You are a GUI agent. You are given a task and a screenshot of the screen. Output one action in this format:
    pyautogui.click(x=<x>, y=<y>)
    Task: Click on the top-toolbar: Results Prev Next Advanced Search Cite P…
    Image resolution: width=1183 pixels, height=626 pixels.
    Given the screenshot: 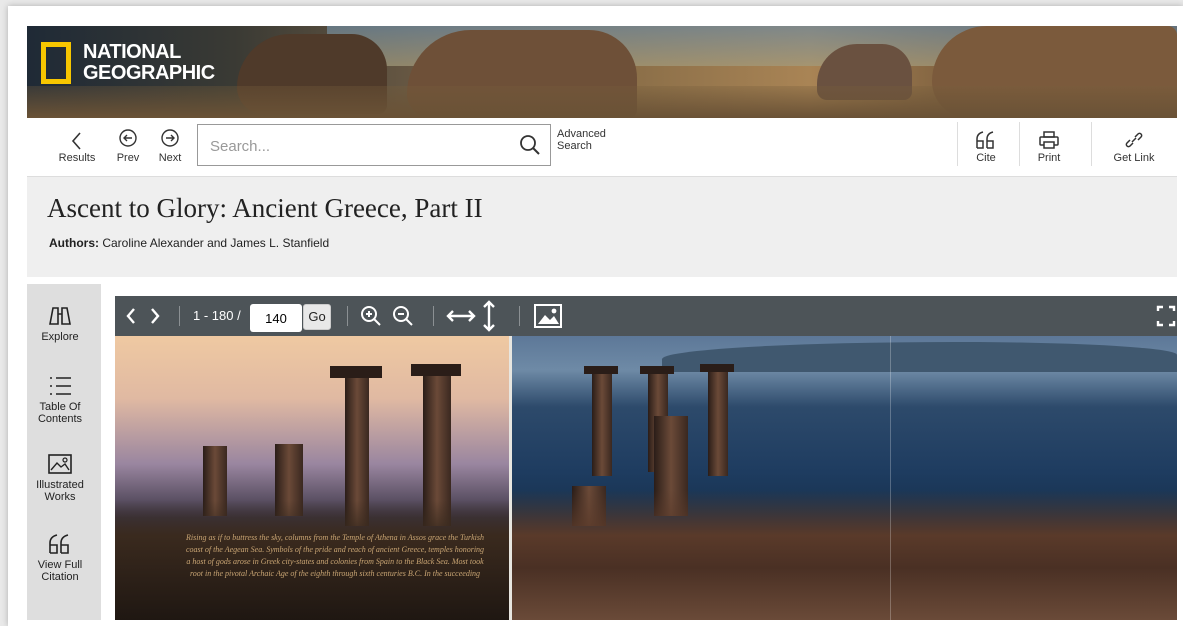 What is the action you would take?
    pyautogui.click(x=602, y=147)
    